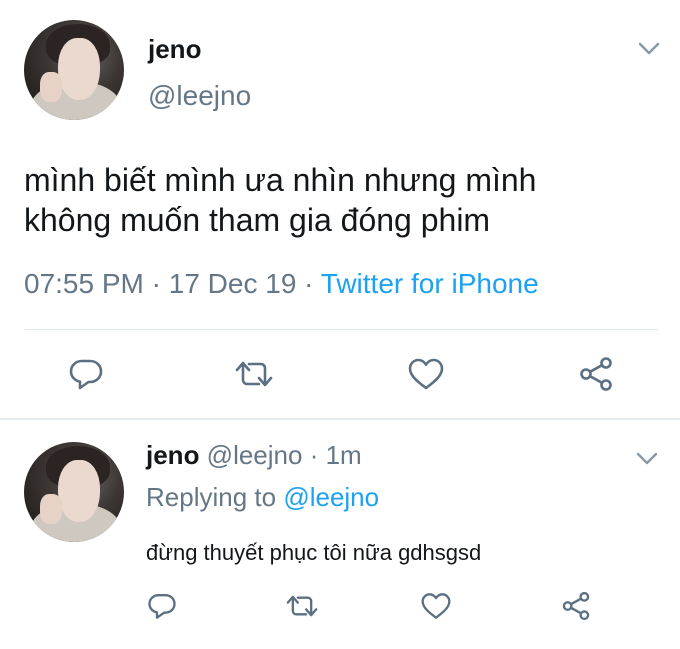 The image size is (680, 649). Describe the element at coordinates (174, 49) in the screenshot. I see `main-display-name: jeno` at that location.